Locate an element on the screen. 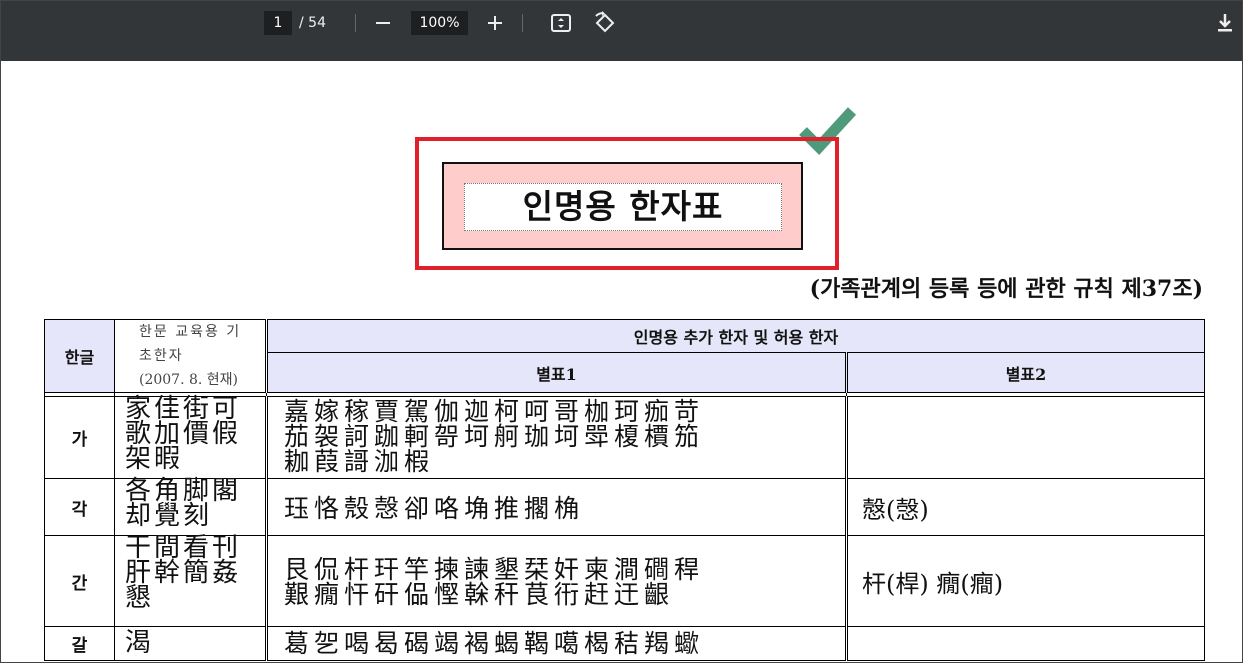 The width and height of the screenshot is (1243, 663). header-table1: 별표1 is located at coordinates (556, 372).